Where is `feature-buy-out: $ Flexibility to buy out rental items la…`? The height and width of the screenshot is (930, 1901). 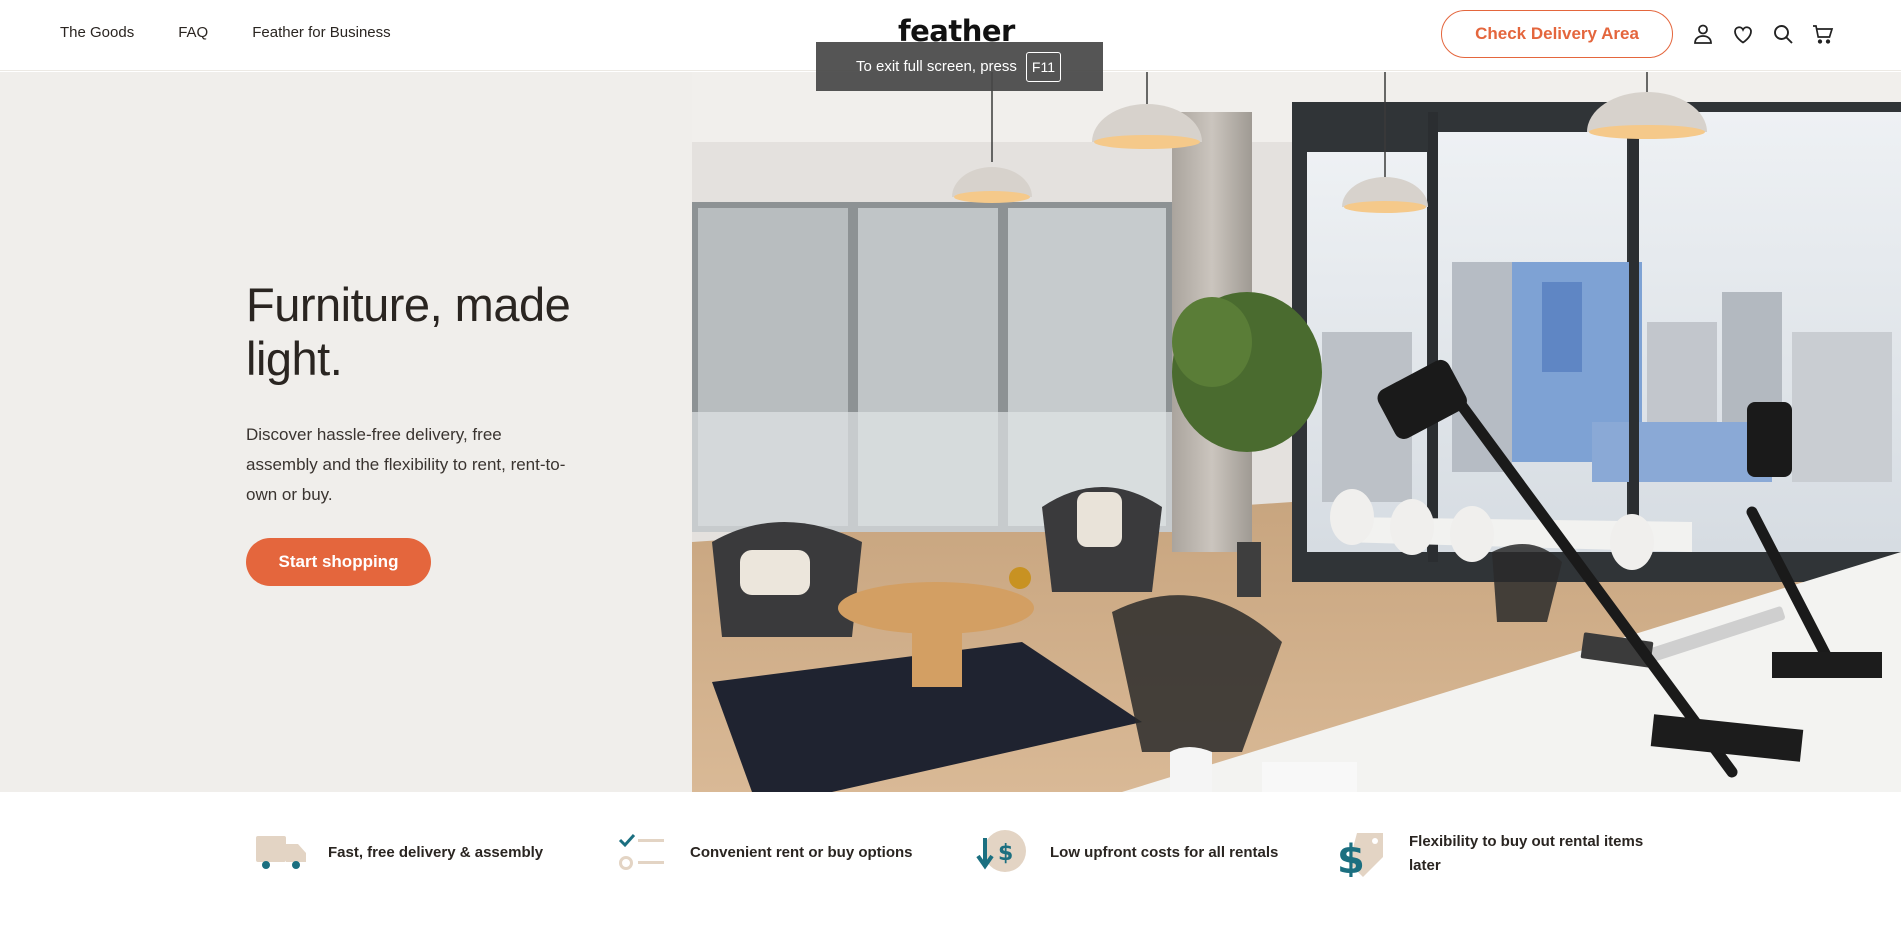 feature-buy-out: $ Flexibility to buy out rental items la… is located at coordinates (1500, 854).